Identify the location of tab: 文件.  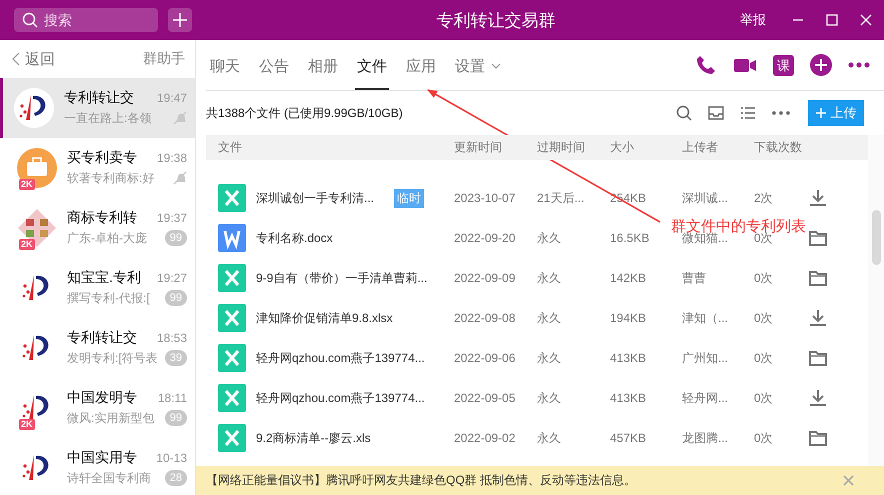
(372, 65).